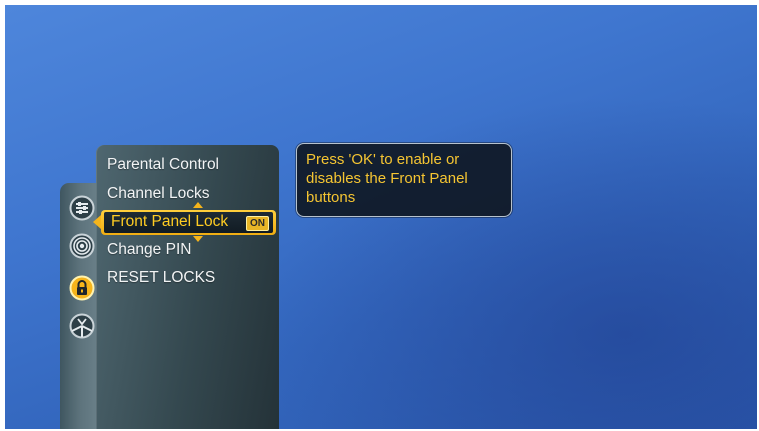 This screenshot has width=759, height=431. I want to click on settings-sliders-icon, so click(82, 208).